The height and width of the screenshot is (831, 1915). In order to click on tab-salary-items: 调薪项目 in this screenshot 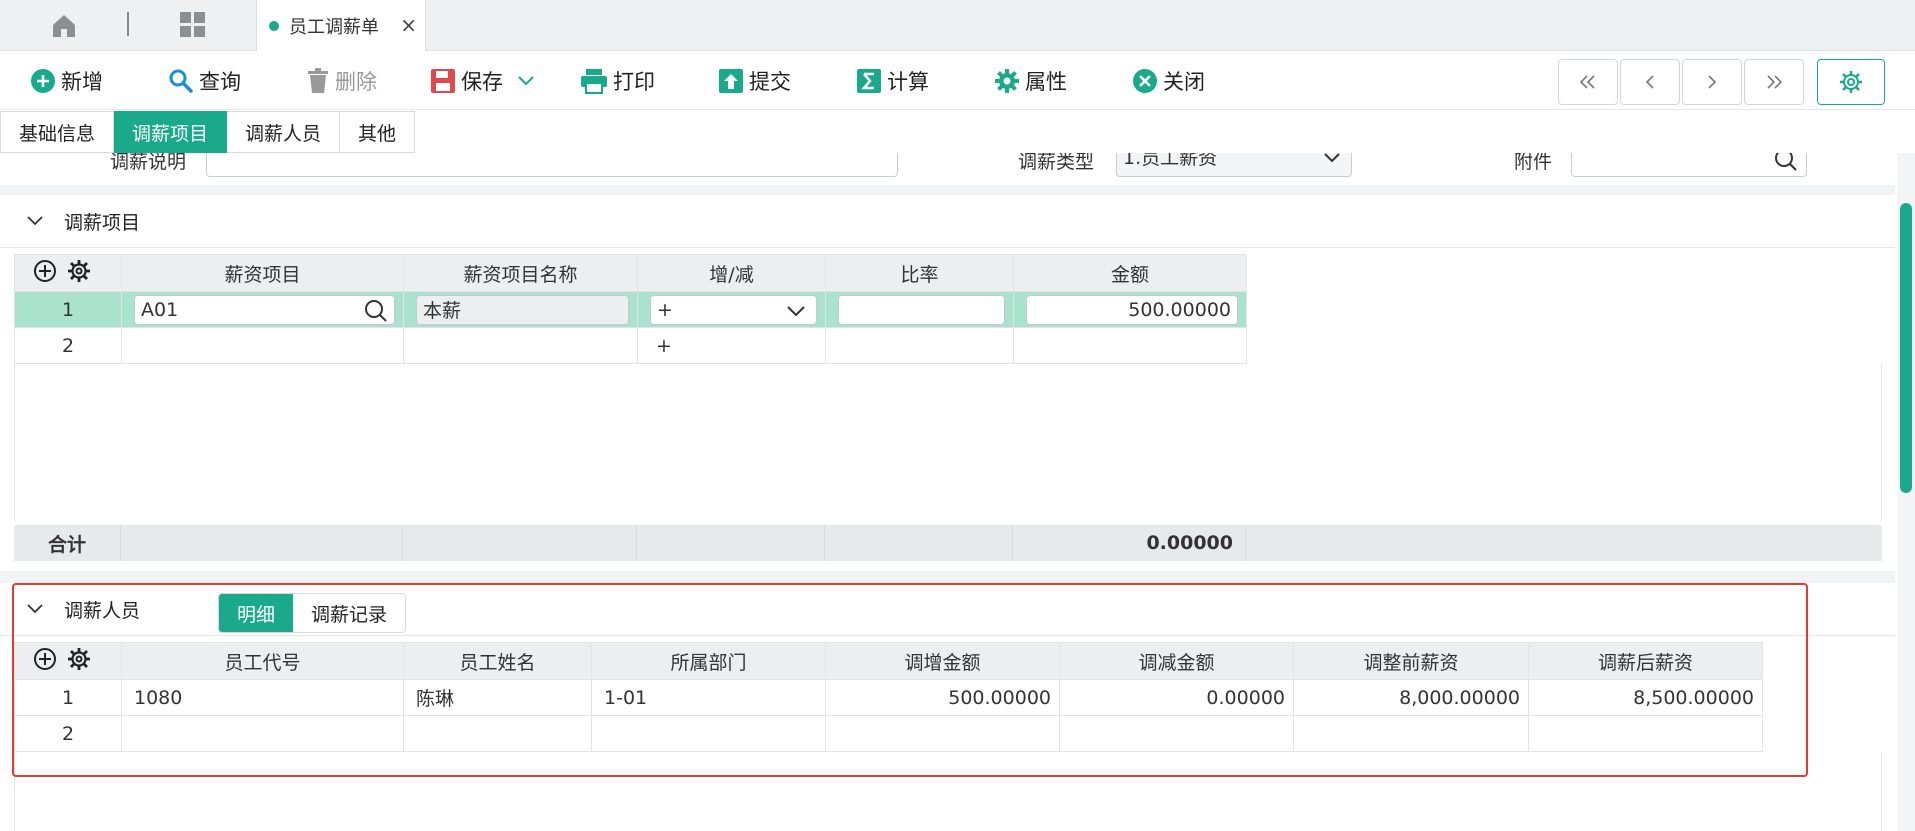, I will do `click(171, 132)`.